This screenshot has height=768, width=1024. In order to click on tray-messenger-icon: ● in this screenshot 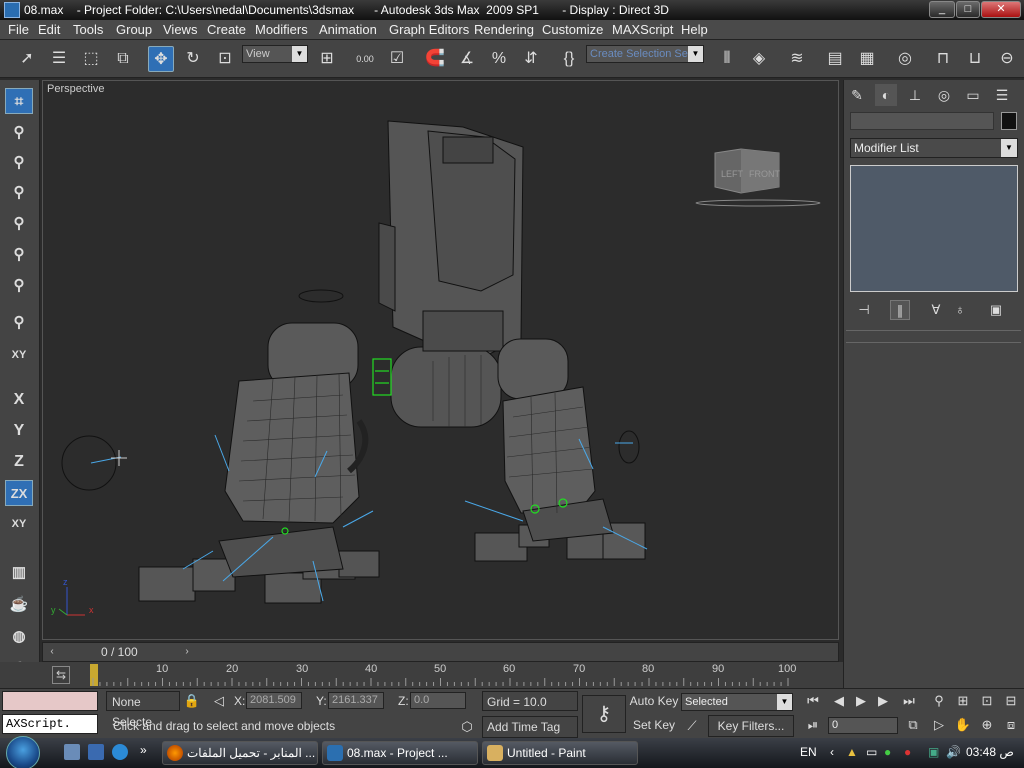, I will do `click(887, 752)`.